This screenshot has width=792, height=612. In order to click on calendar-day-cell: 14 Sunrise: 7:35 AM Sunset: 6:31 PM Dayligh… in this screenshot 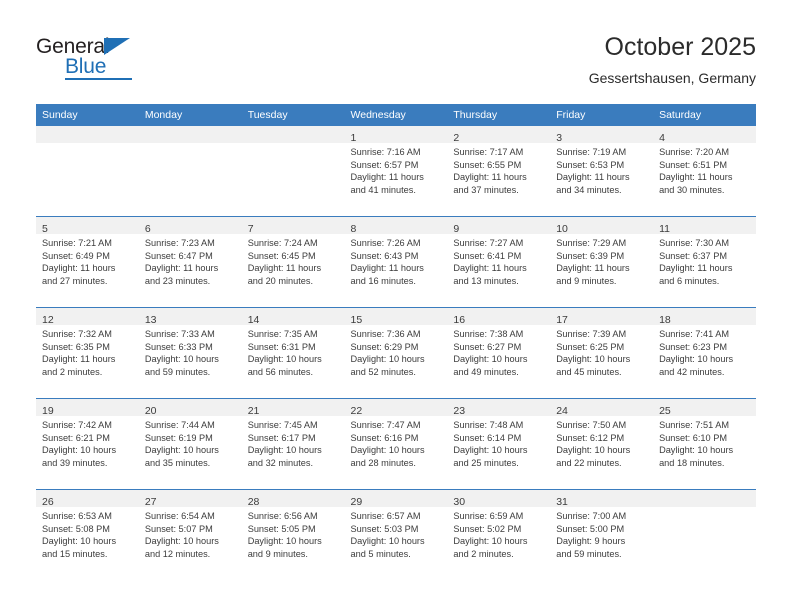, I will do `click(293, 353)`.